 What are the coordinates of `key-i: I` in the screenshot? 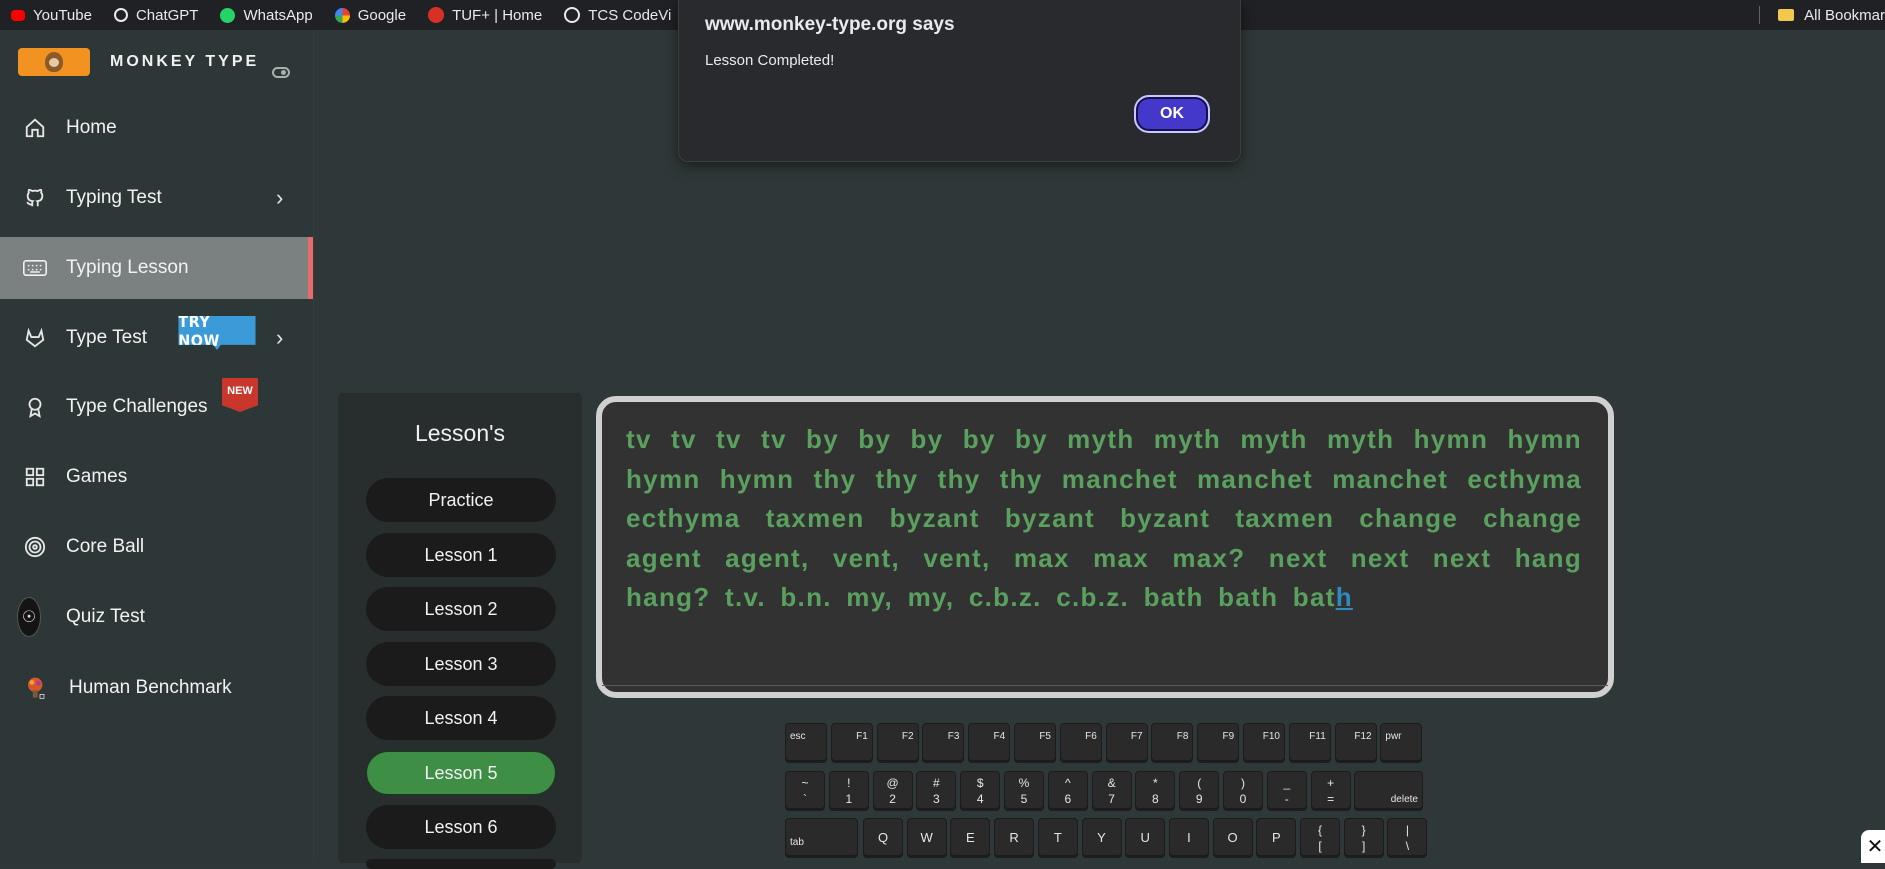 It's located at (1188, 837).